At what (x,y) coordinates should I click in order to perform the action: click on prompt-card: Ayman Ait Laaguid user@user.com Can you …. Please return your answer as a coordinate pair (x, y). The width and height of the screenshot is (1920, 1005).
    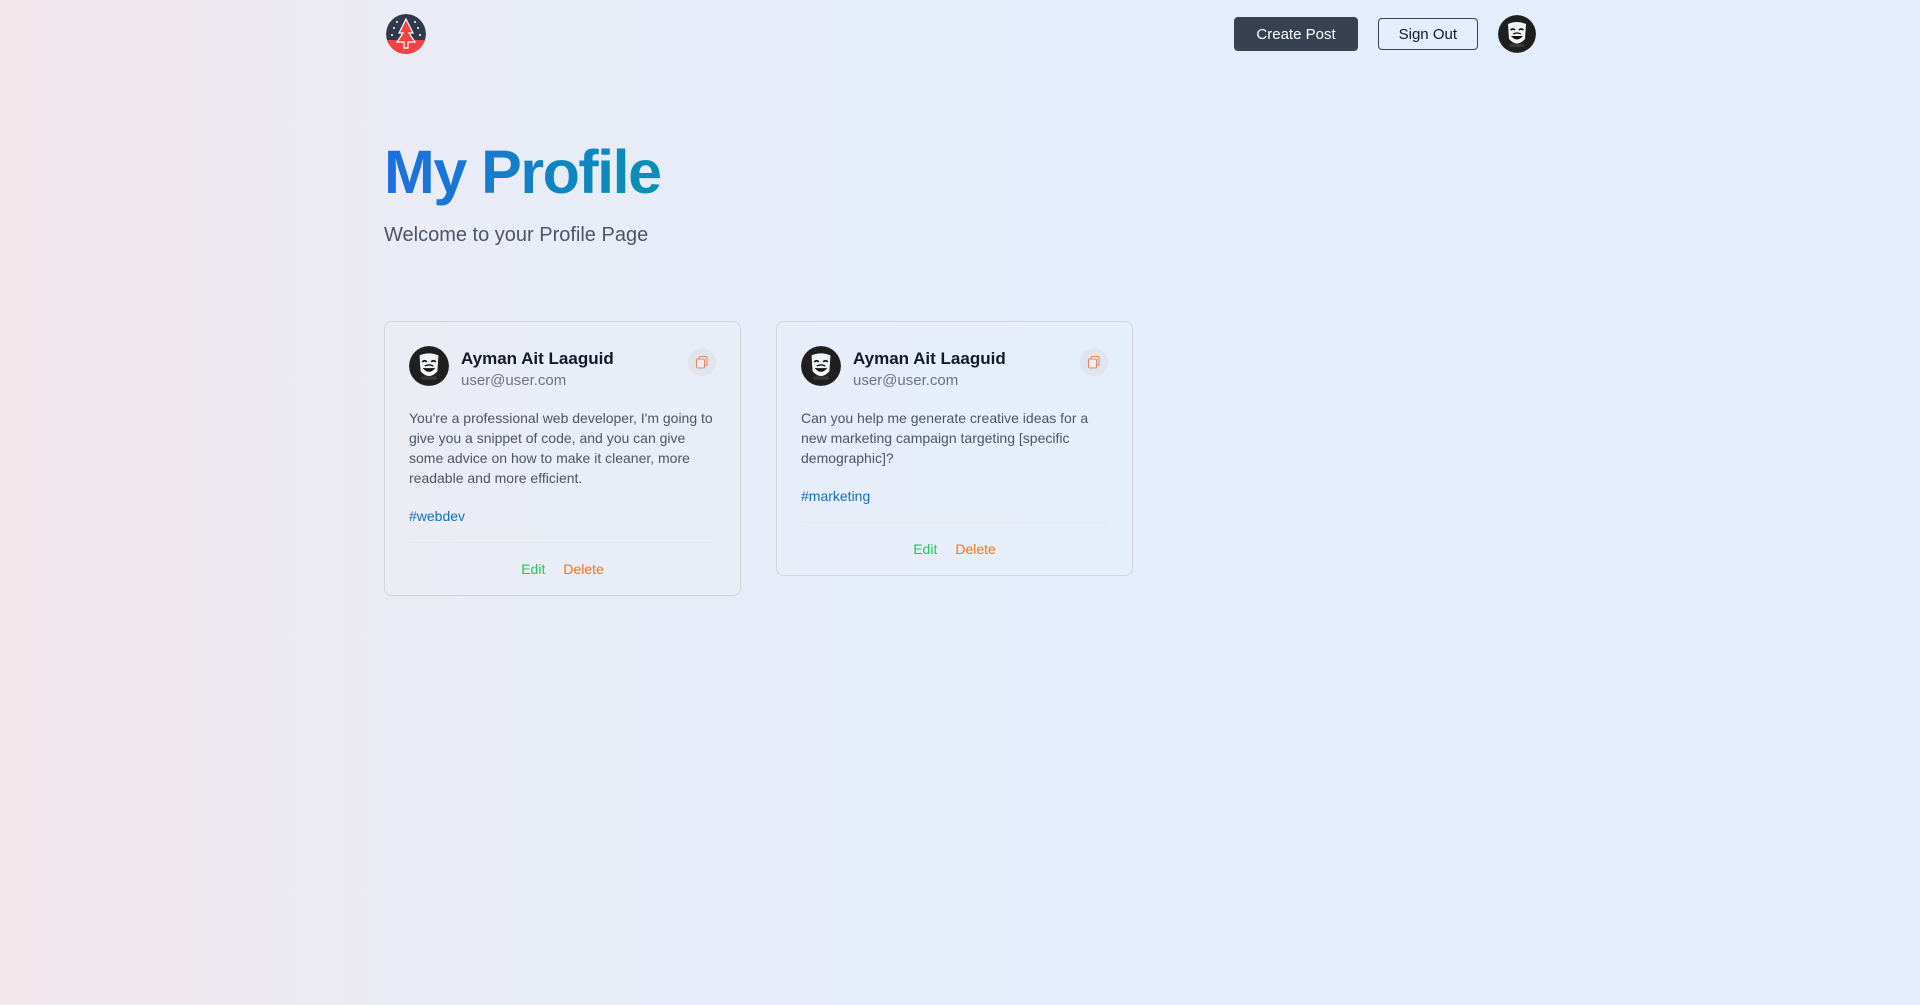
    Looking at the image, I should click on (954, 448).